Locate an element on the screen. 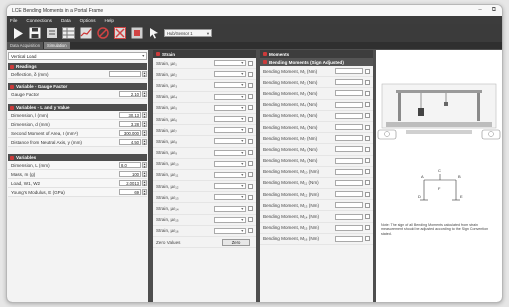  second-moment-stepper: ▴ ▾ is located at coordinates (144, 133).